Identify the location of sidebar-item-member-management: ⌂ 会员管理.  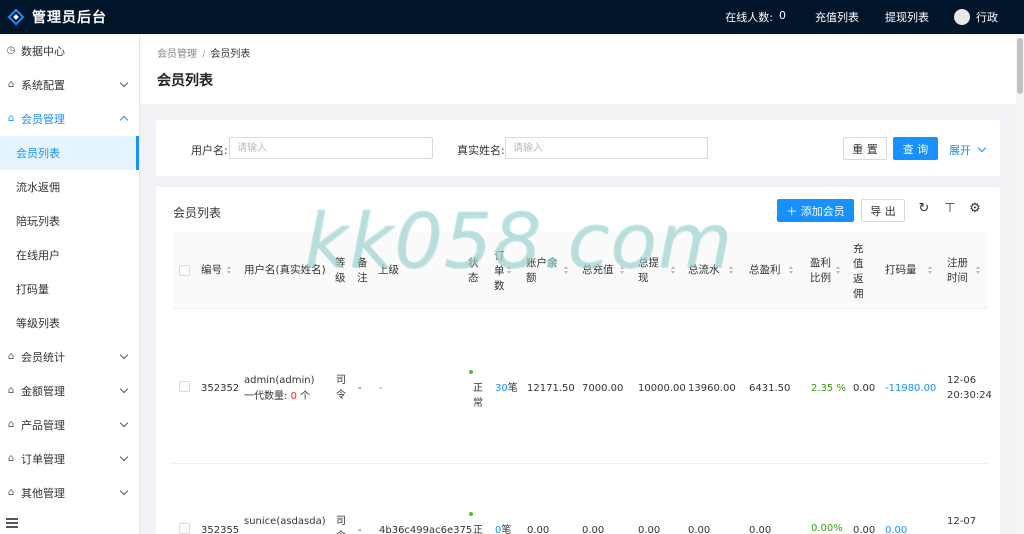
(69, 119).